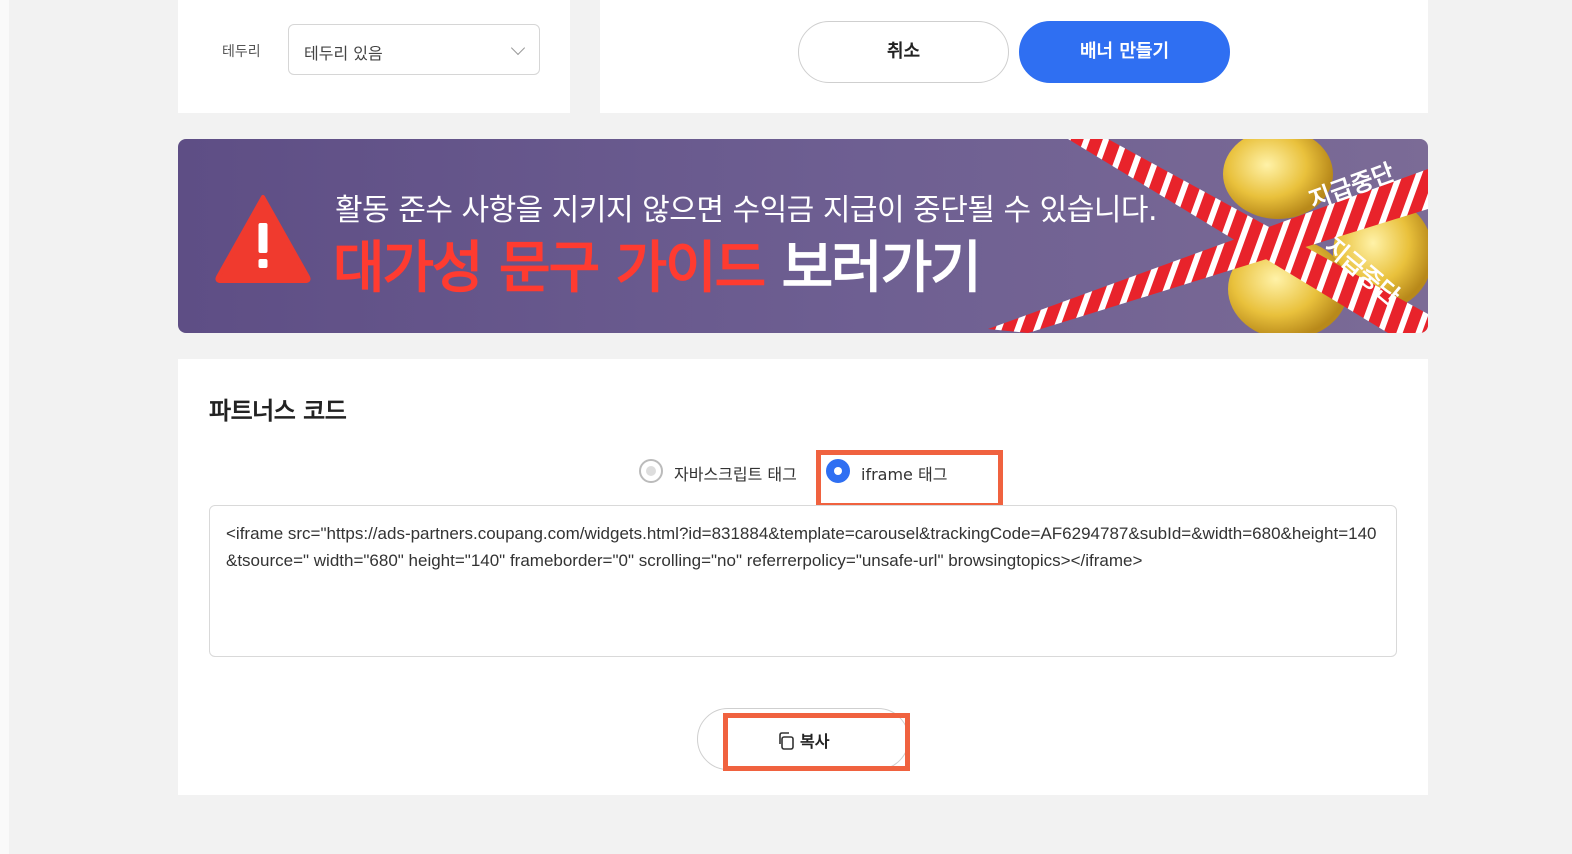 The width and height of the screenshot is (1572, 854). Describe the element at coordinates (873, 268) in the screenshot. I see `banner-guide-cta: 보러가기` at that location.